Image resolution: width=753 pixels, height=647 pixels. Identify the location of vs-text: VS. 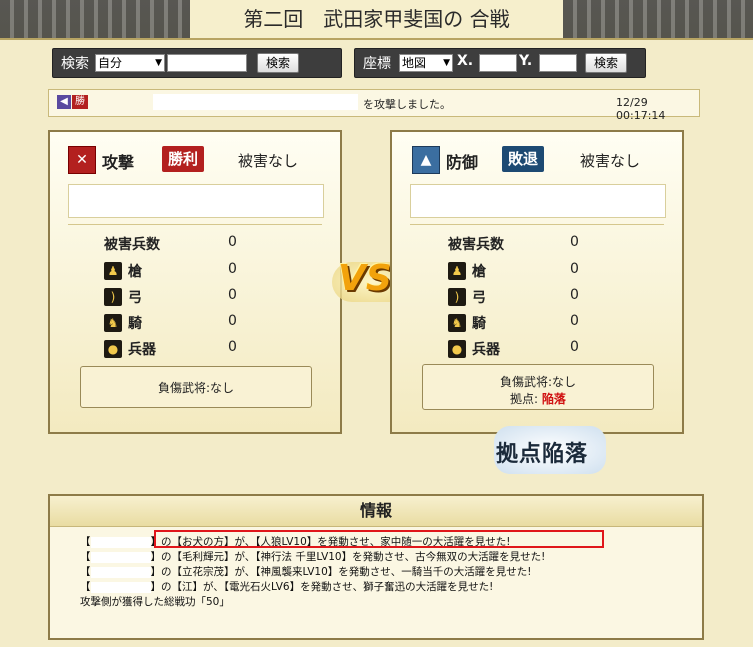
(365, 278).